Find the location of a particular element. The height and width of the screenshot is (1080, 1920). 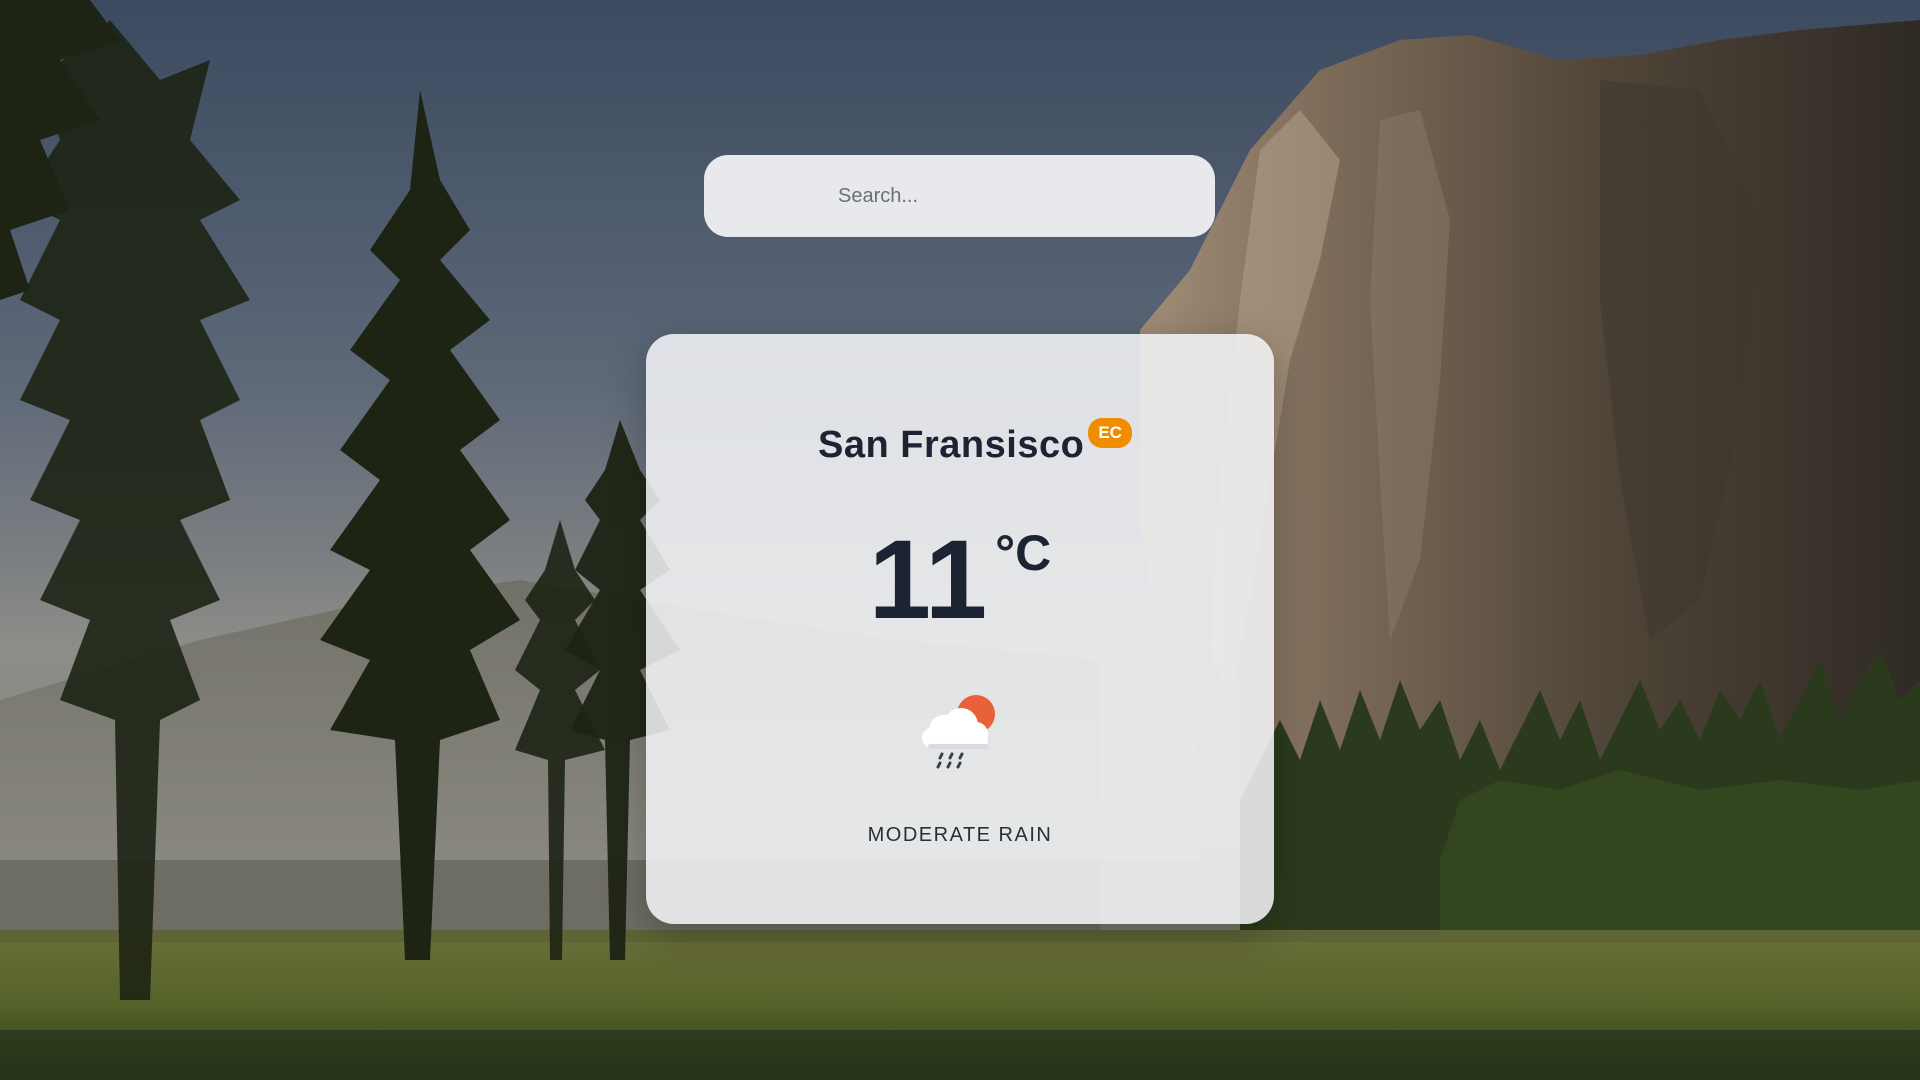

temperature-value: 11 is located at coordinates (928, 579).